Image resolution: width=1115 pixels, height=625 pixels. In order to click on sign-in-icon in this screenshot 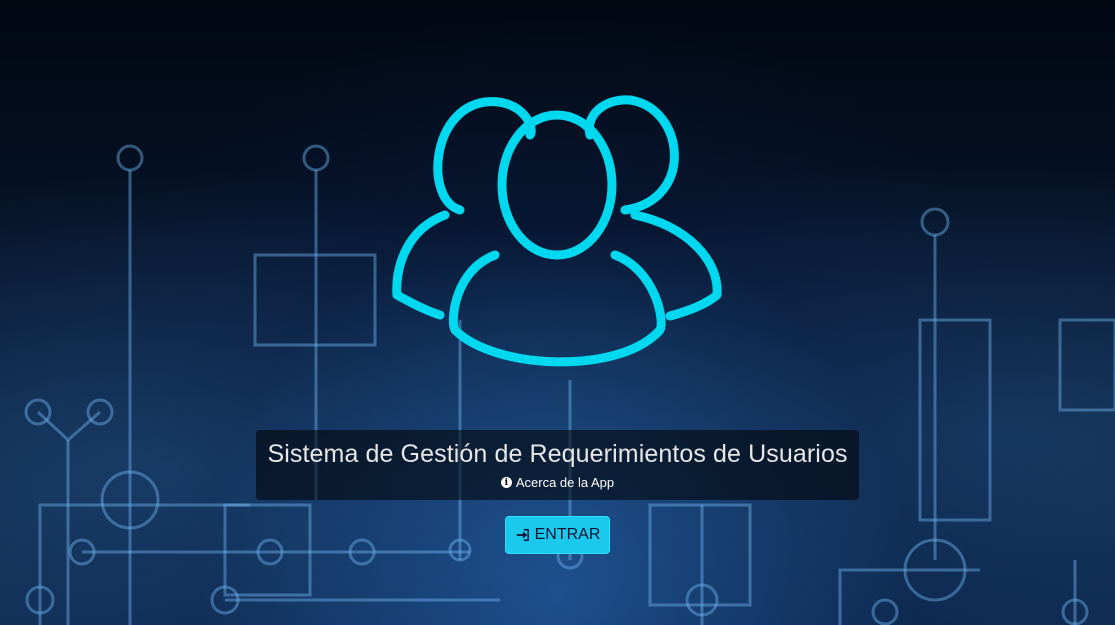, I will do `click(522, 535)`.